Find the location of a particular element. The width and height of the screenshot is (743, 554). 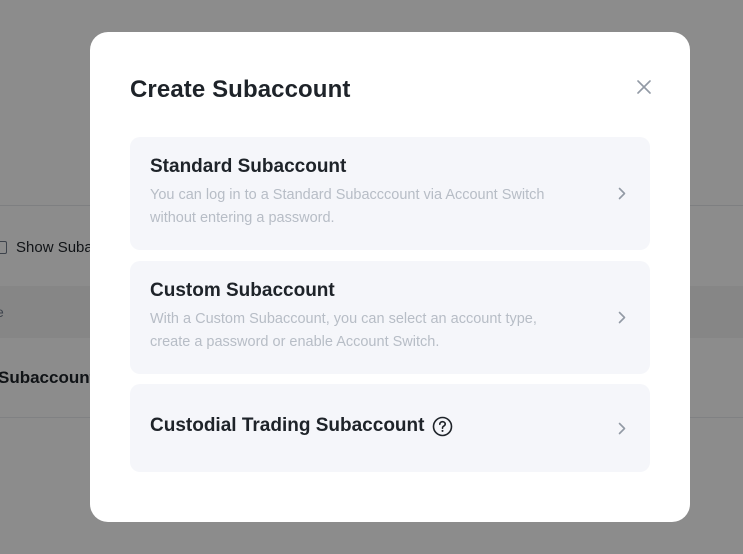

close-button is located at coordinates (644, 87).